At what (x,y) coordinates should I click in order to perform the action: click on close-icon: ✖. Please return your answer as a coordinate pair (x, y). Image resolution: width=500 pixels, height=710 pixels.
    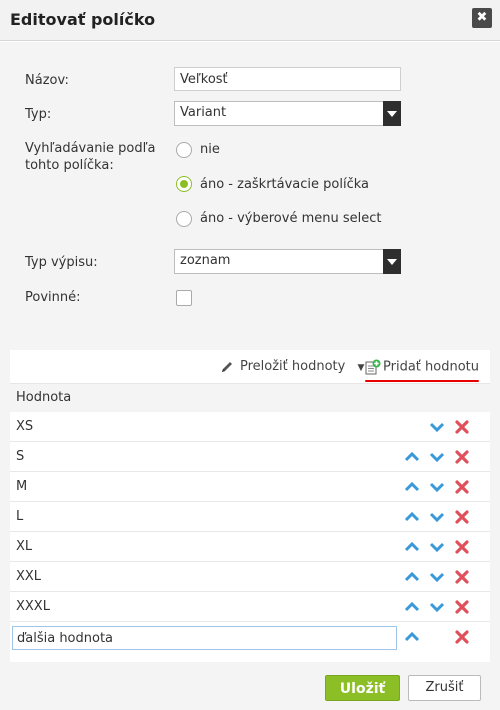
    Looking at the image, I should click on (482, 17).